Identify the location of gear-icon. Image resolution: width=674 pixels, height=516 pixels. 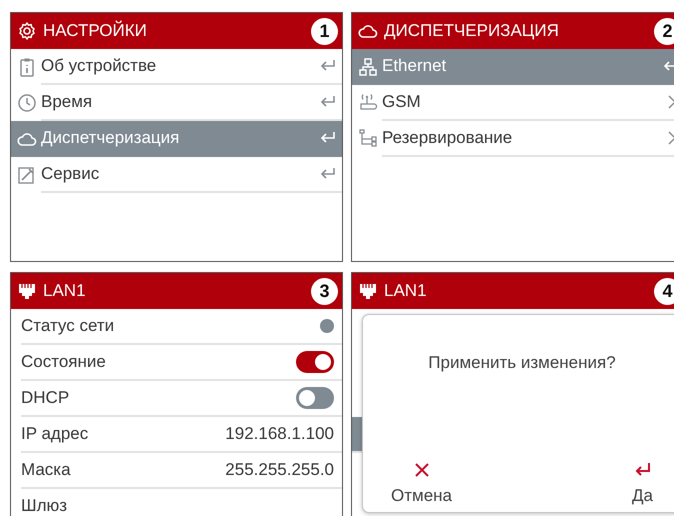
(27, 31).